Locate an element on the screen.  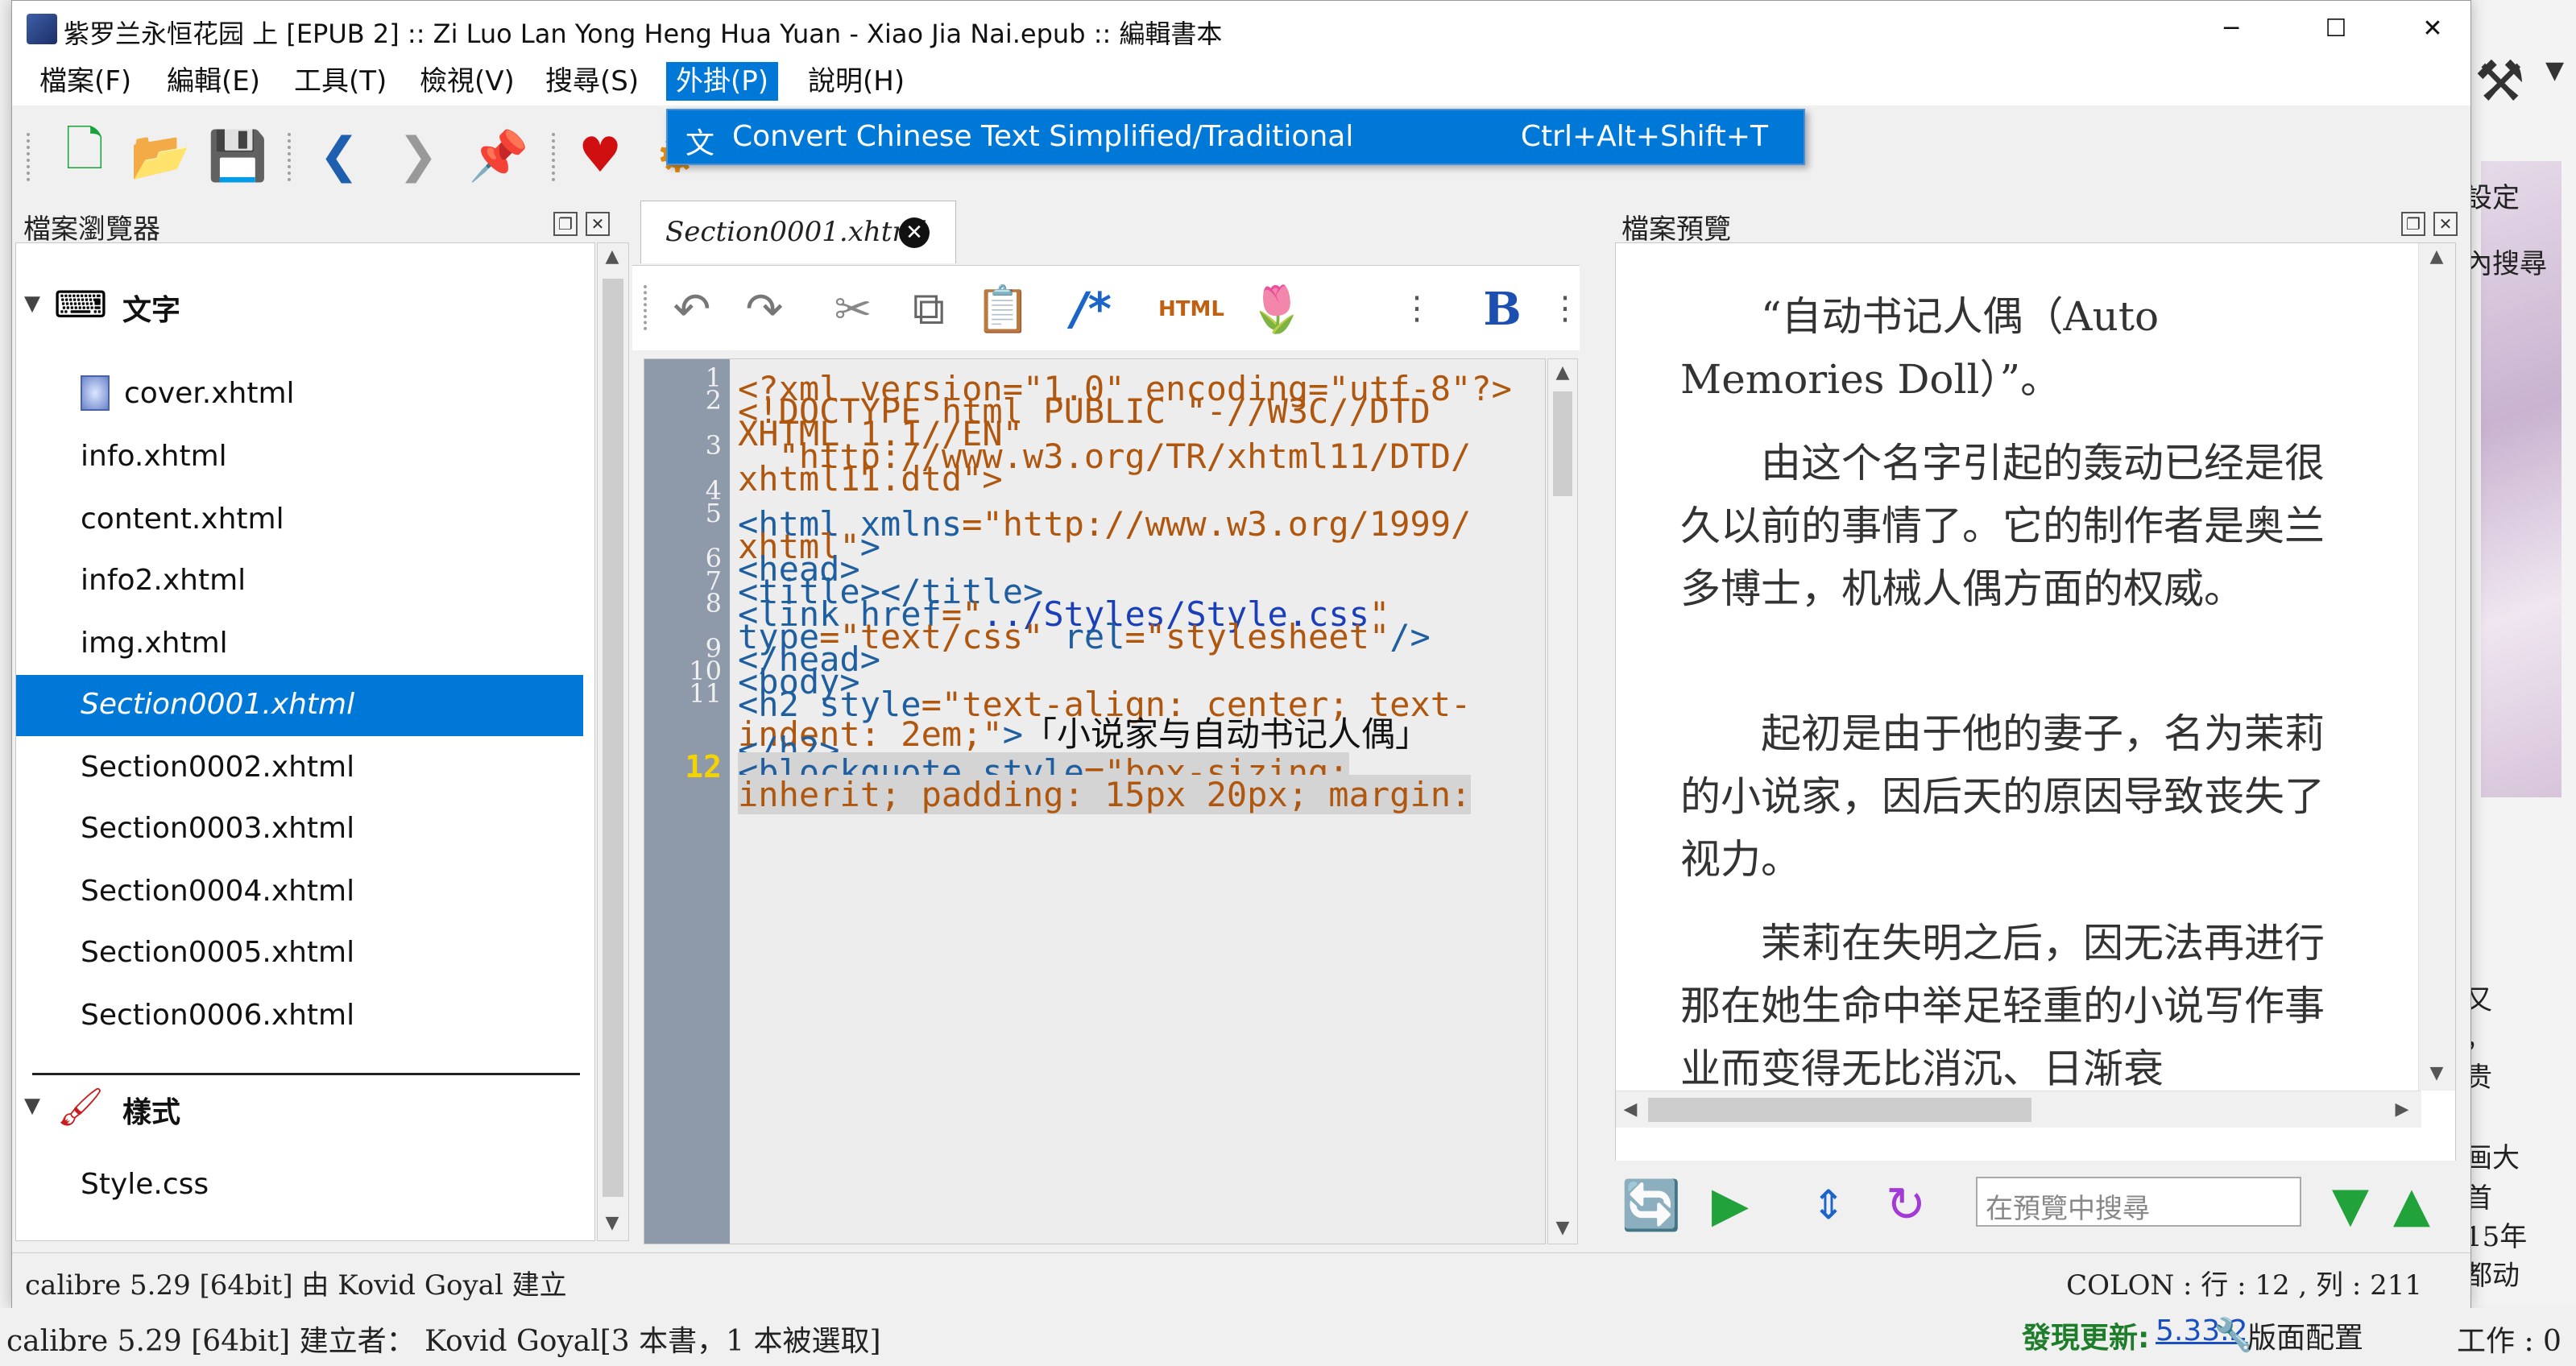
menu-view: 檢視(V) is located at coordinates (467, 81).